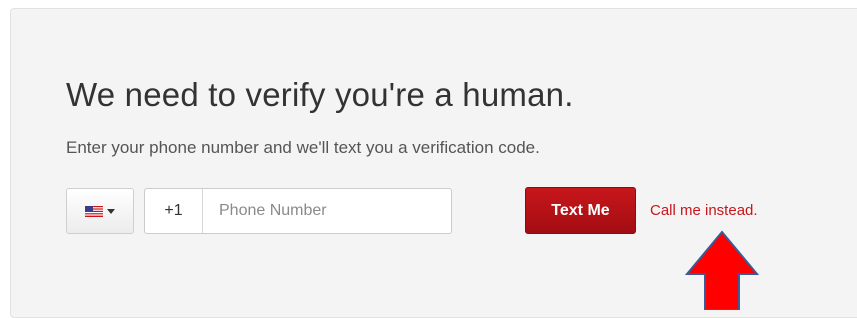  Describe the element at coordinates (704, 210) in the screenshot. I see `call-me-instead-link: Call me instead.` at that location.